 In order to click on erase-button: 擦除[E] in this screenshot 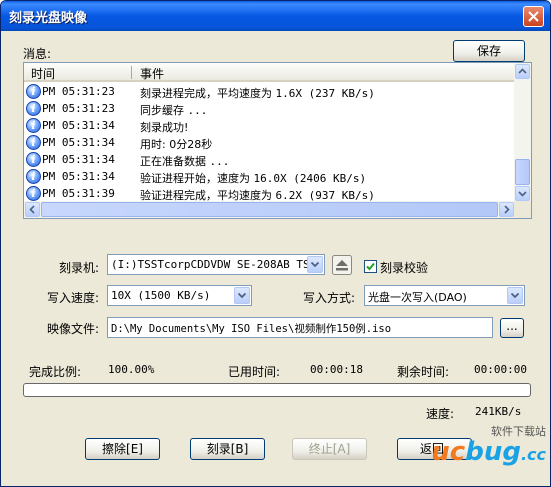, I will do `click(122, 449)`.